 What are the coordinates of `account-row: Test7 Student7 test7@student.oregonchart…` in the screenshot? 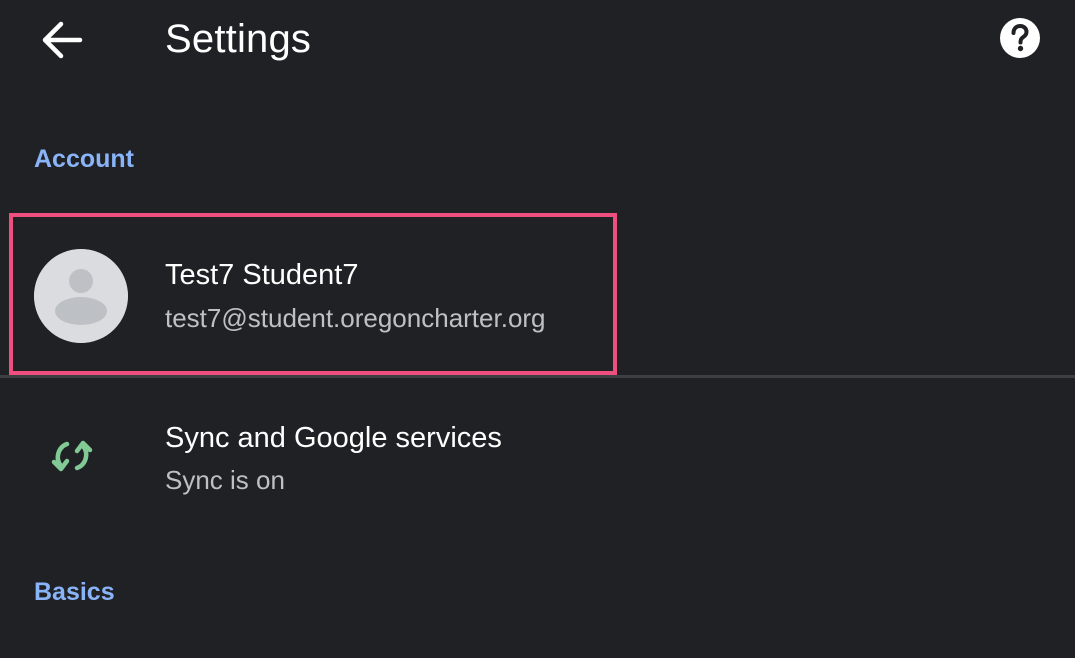 It's located at (313, 294).